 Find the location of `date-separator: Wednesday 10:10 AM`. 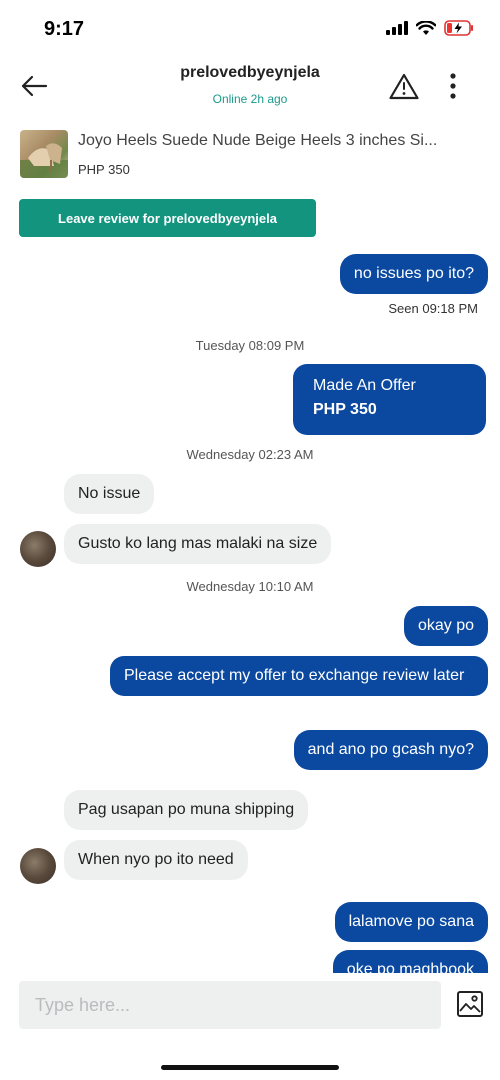

date-separator: Wednesday 10:10 AM is located at coordinates (250, 586).